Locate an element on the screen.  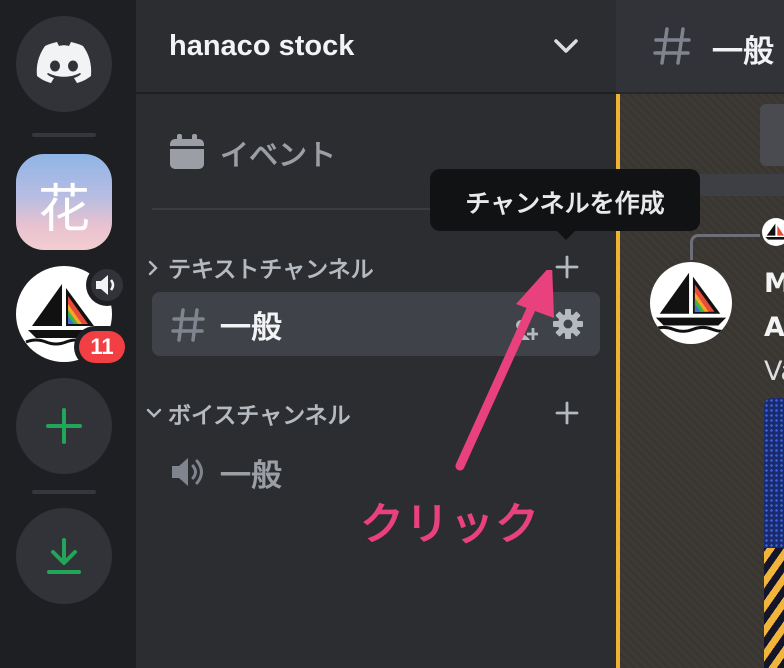
discord-logo-icon is located at coordinates (64, 62).